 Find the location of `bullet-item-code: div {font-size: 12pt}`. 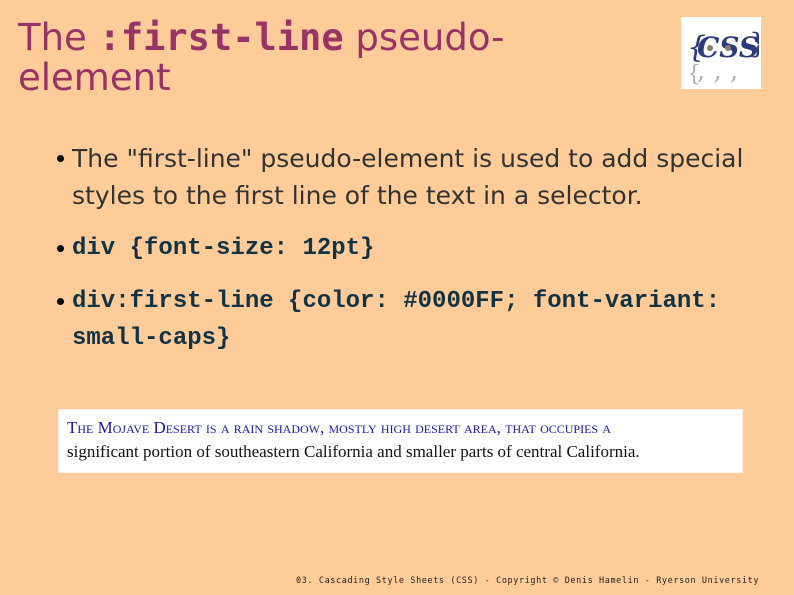

bullet-item-code: div {font-size: 12pt} is located at coordinates (380, 248).